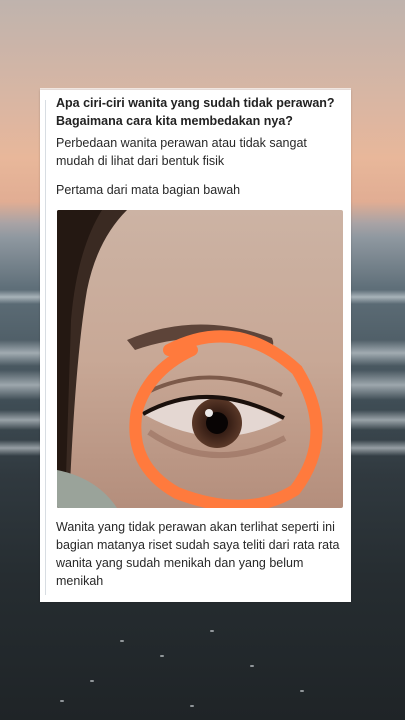 This screenshot has height=720, width=405. I want to click on quote-accent-line, so click(45, 347).